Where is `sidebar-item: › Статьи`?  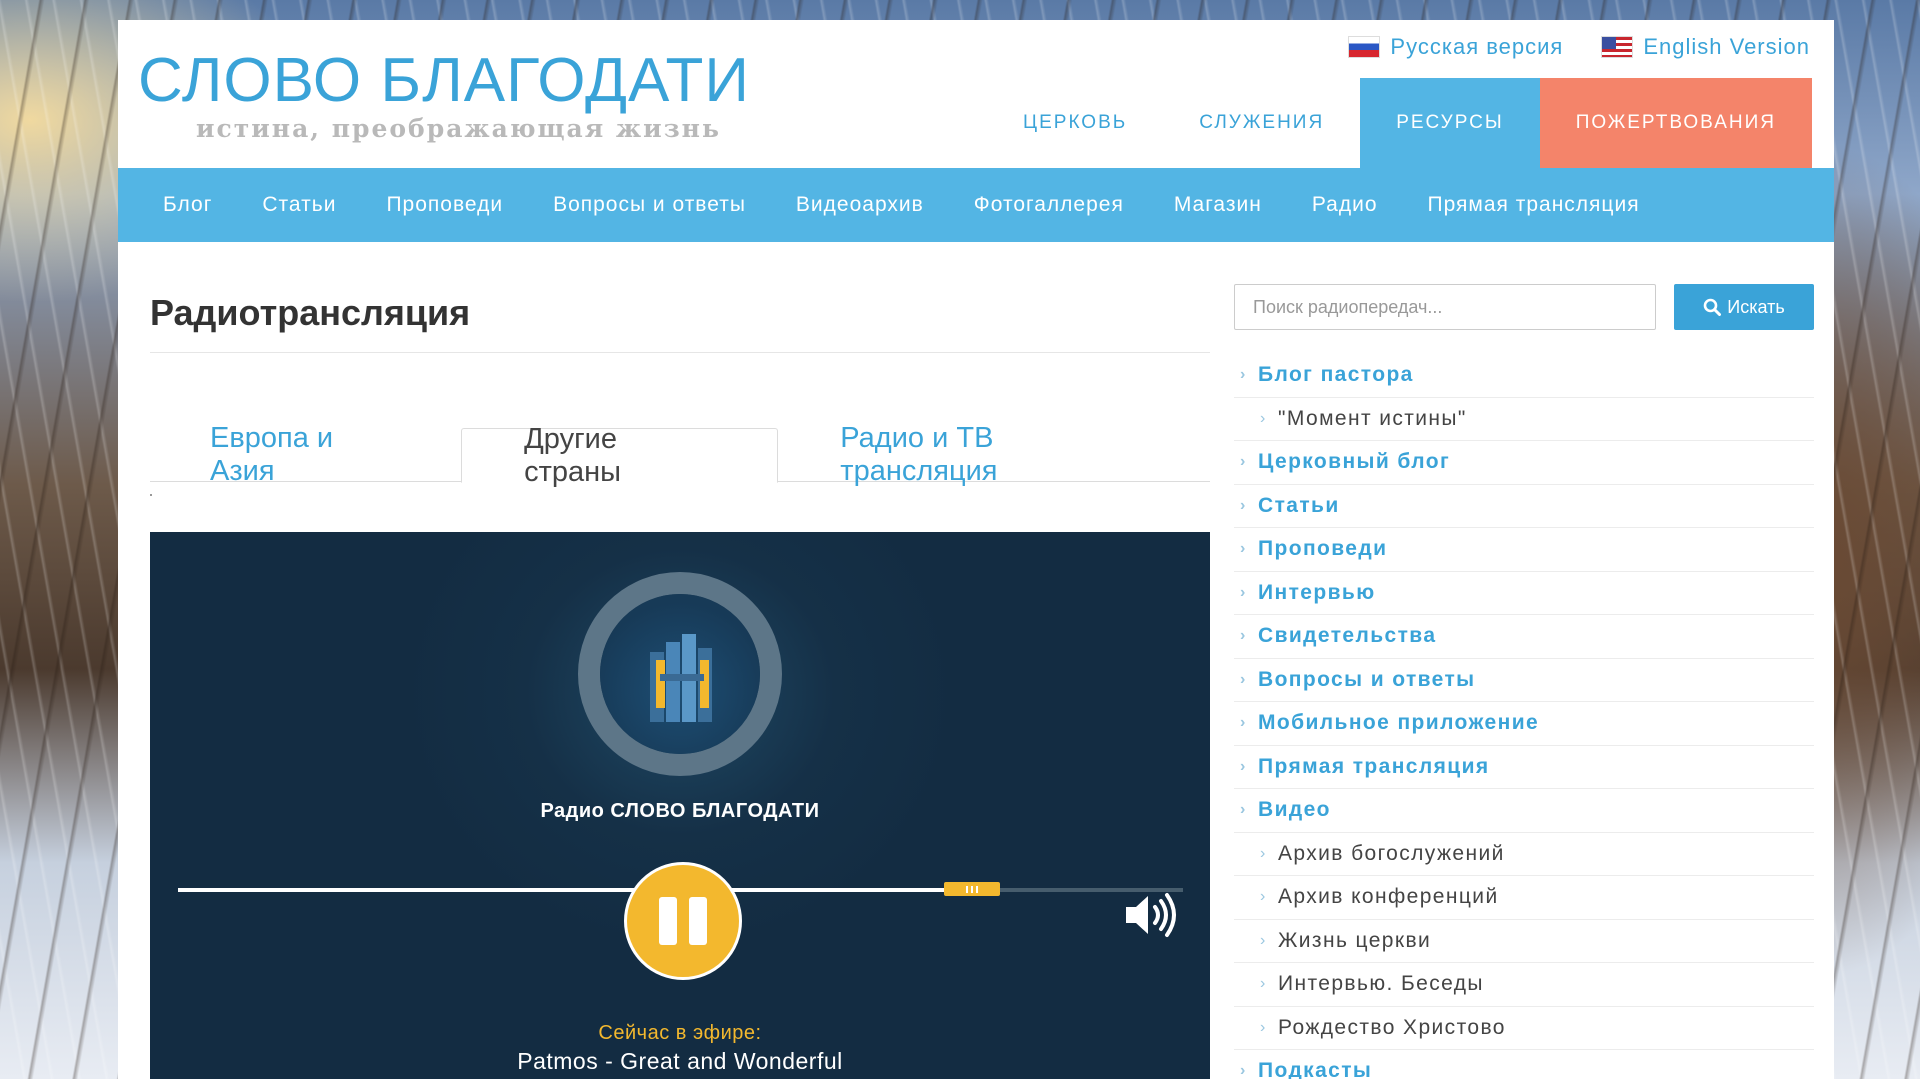
sidebar-item: › Статьи is located at coordinates (1524, 506).